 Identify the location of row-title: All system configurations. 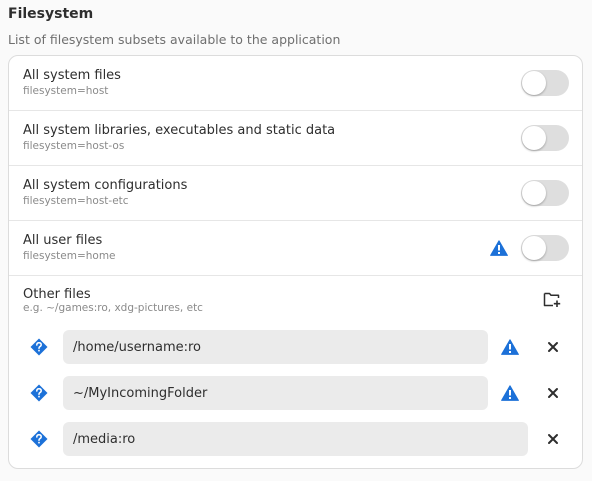
(105, 185).